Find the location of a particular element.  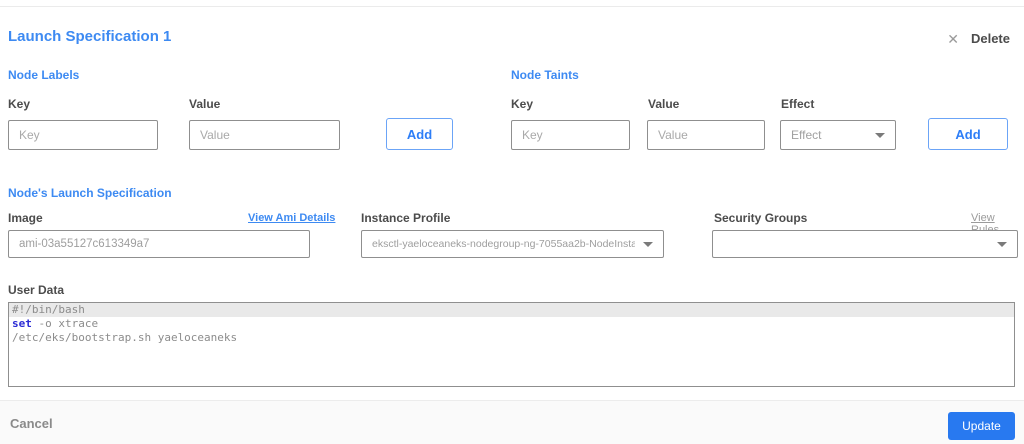

node-taints-effect-label: Effect is located at coordinates (798, 104).